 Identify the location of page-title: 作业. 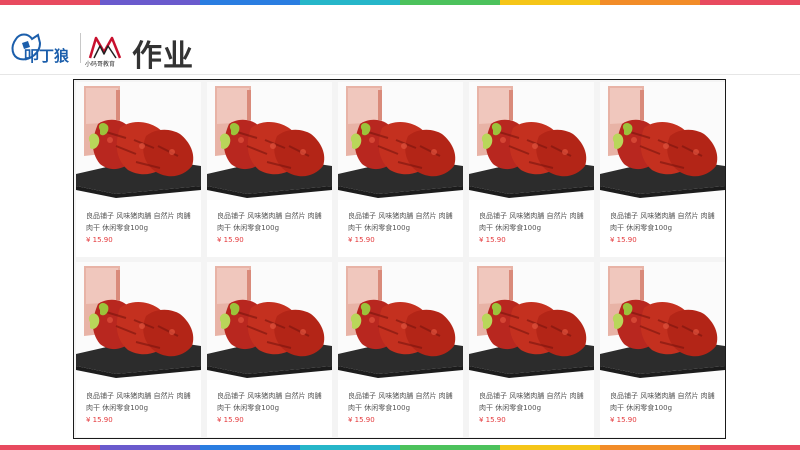
(163, 56).